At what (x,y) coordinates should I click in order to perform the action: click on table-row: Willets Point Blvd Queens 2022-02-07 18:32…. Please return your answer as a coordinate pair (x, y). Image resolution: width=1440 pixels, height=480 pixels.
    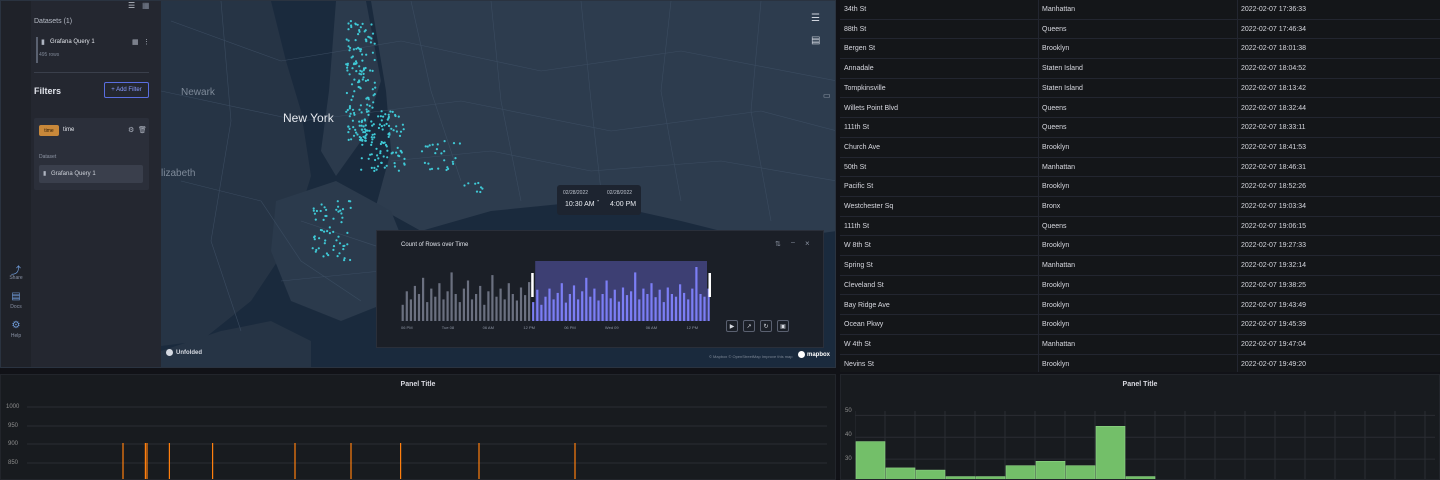
    Looking at the image, I should click on (1140, 109).